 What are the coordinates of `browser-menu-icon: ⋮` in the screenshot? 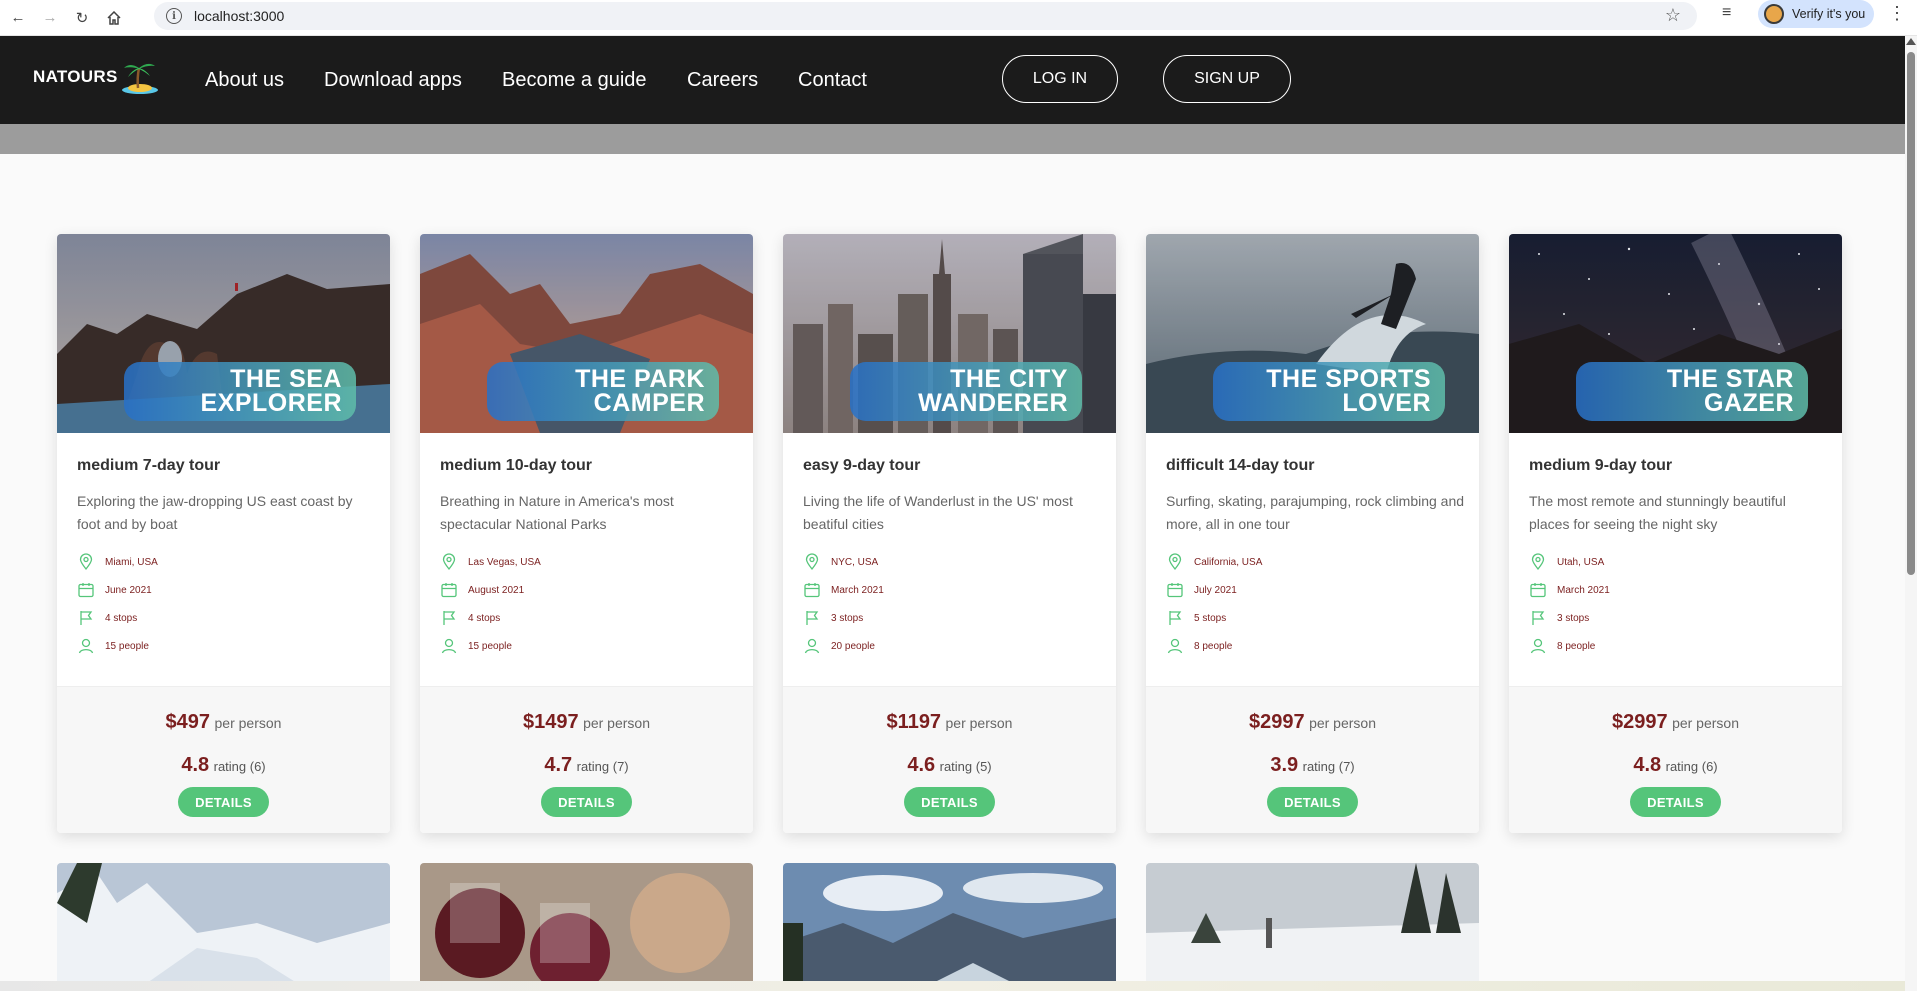 It's located at (1897, 13).